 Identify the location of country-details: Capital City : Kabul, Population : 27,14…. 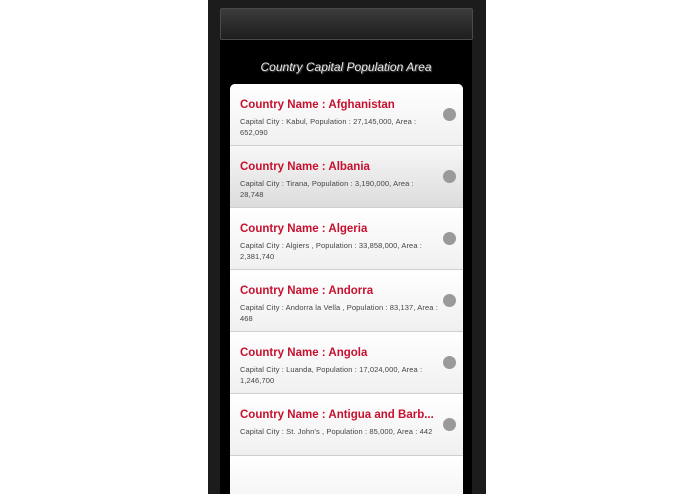
(328, 127).